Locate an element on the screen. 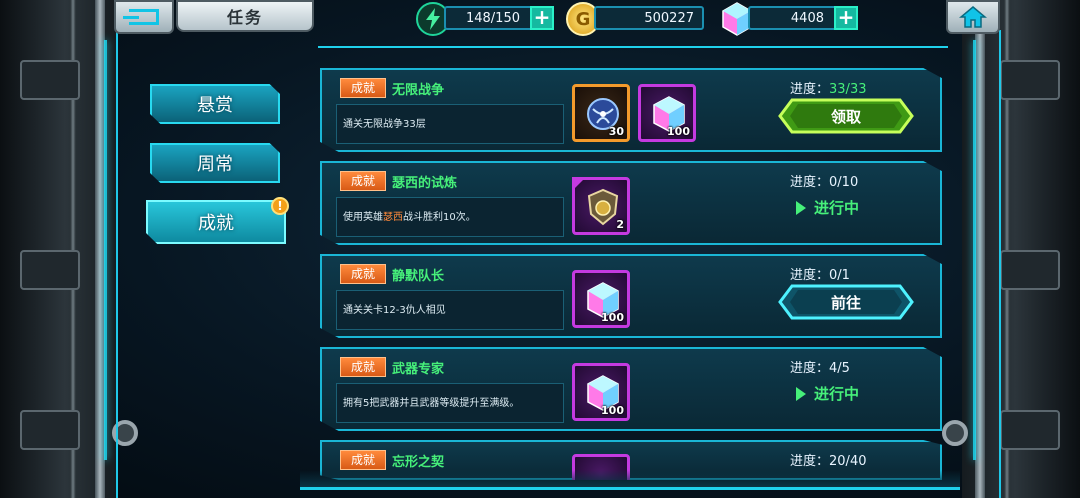 The image size is (1080, 498). claim-button: 领取 is located at coordinates (846, 116).